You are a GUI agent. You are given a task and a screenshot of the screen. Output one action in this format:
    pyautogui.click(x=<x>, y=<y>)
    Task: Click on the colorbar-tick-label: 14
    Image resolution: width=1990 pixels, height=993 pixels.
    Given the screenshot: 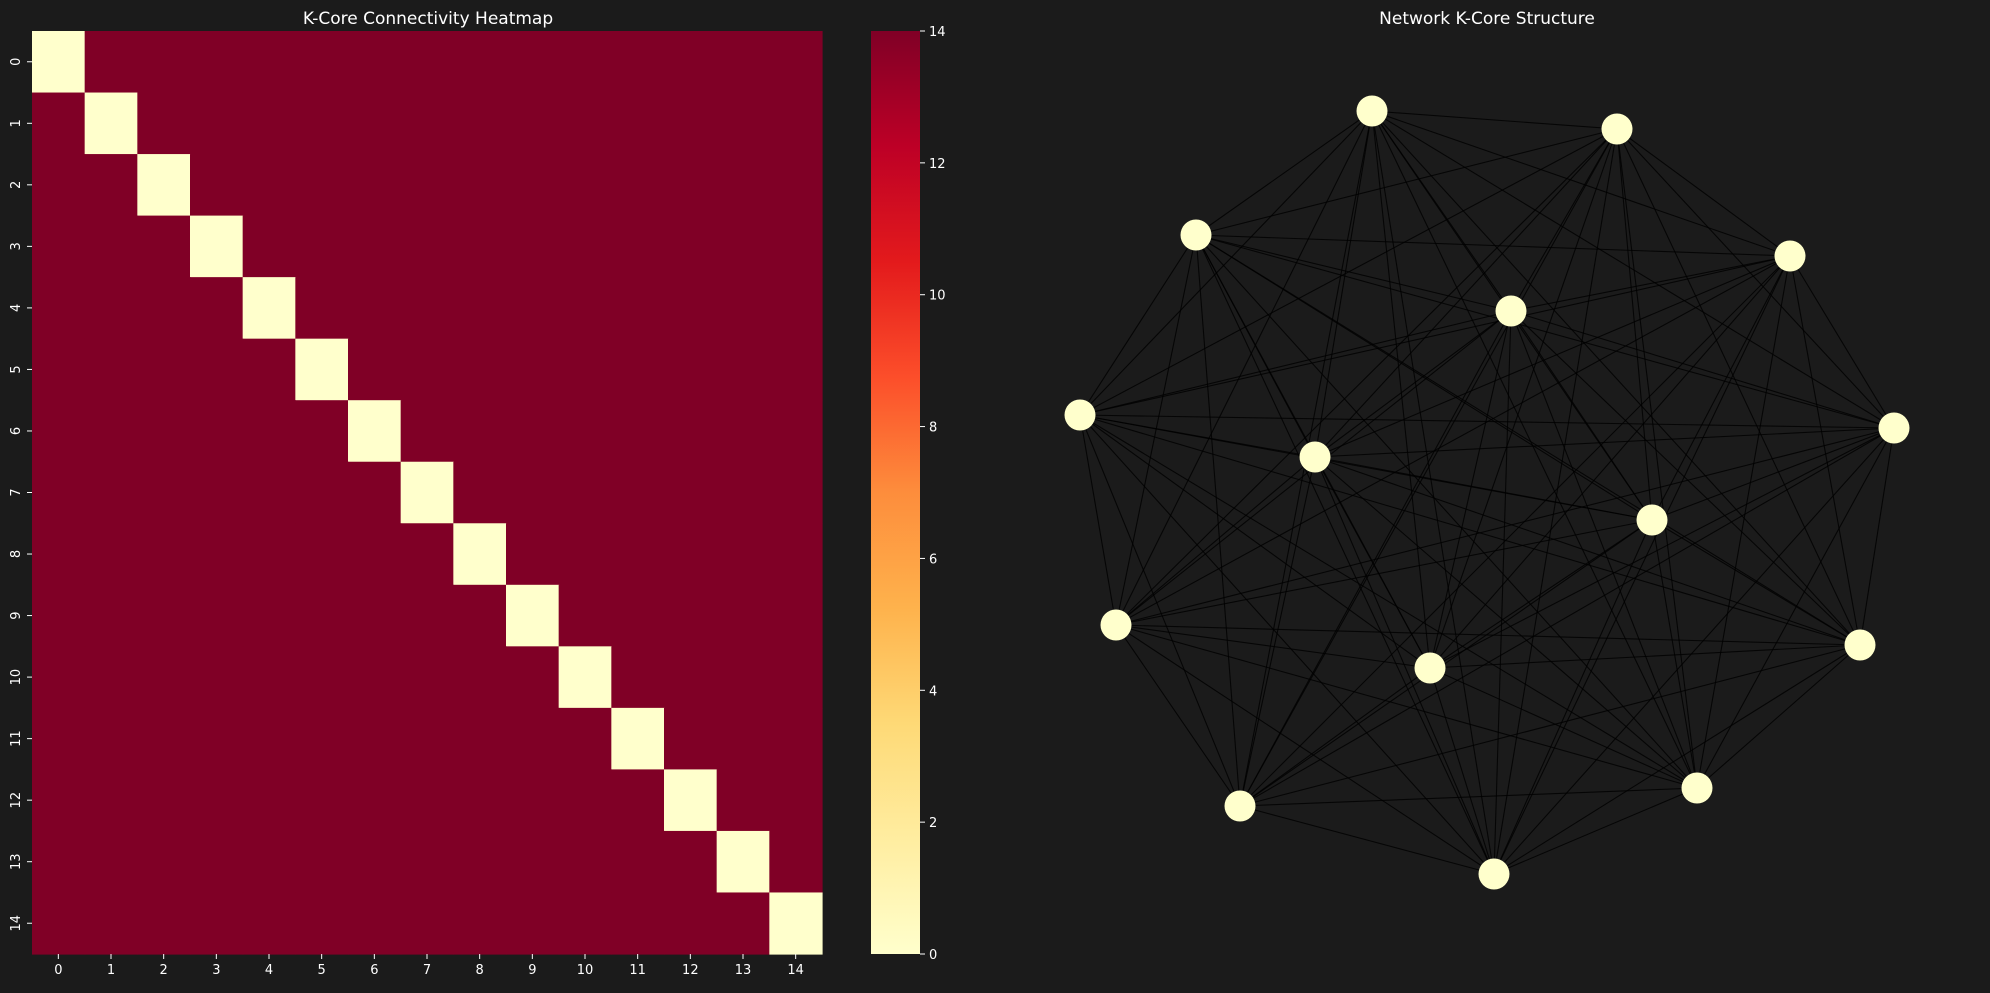 What is the action you would take?
    pyautogui.click(x=937, y=32)
    